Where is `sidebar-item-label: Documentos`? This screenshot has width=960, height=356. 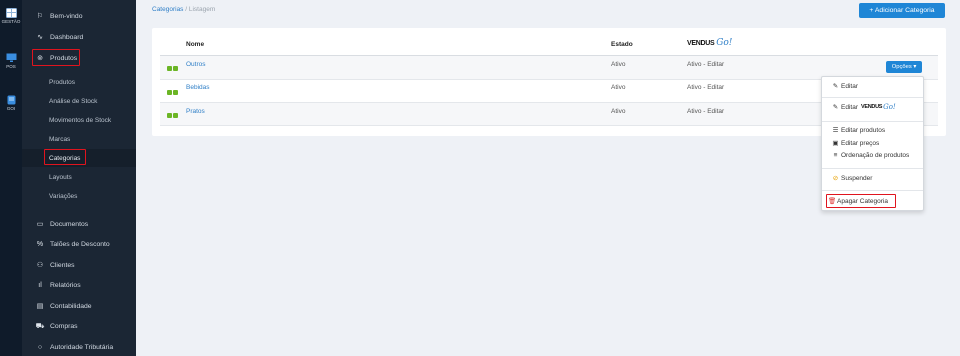
sidebar-item-label: Documentos is located at coordinates (69, 224).